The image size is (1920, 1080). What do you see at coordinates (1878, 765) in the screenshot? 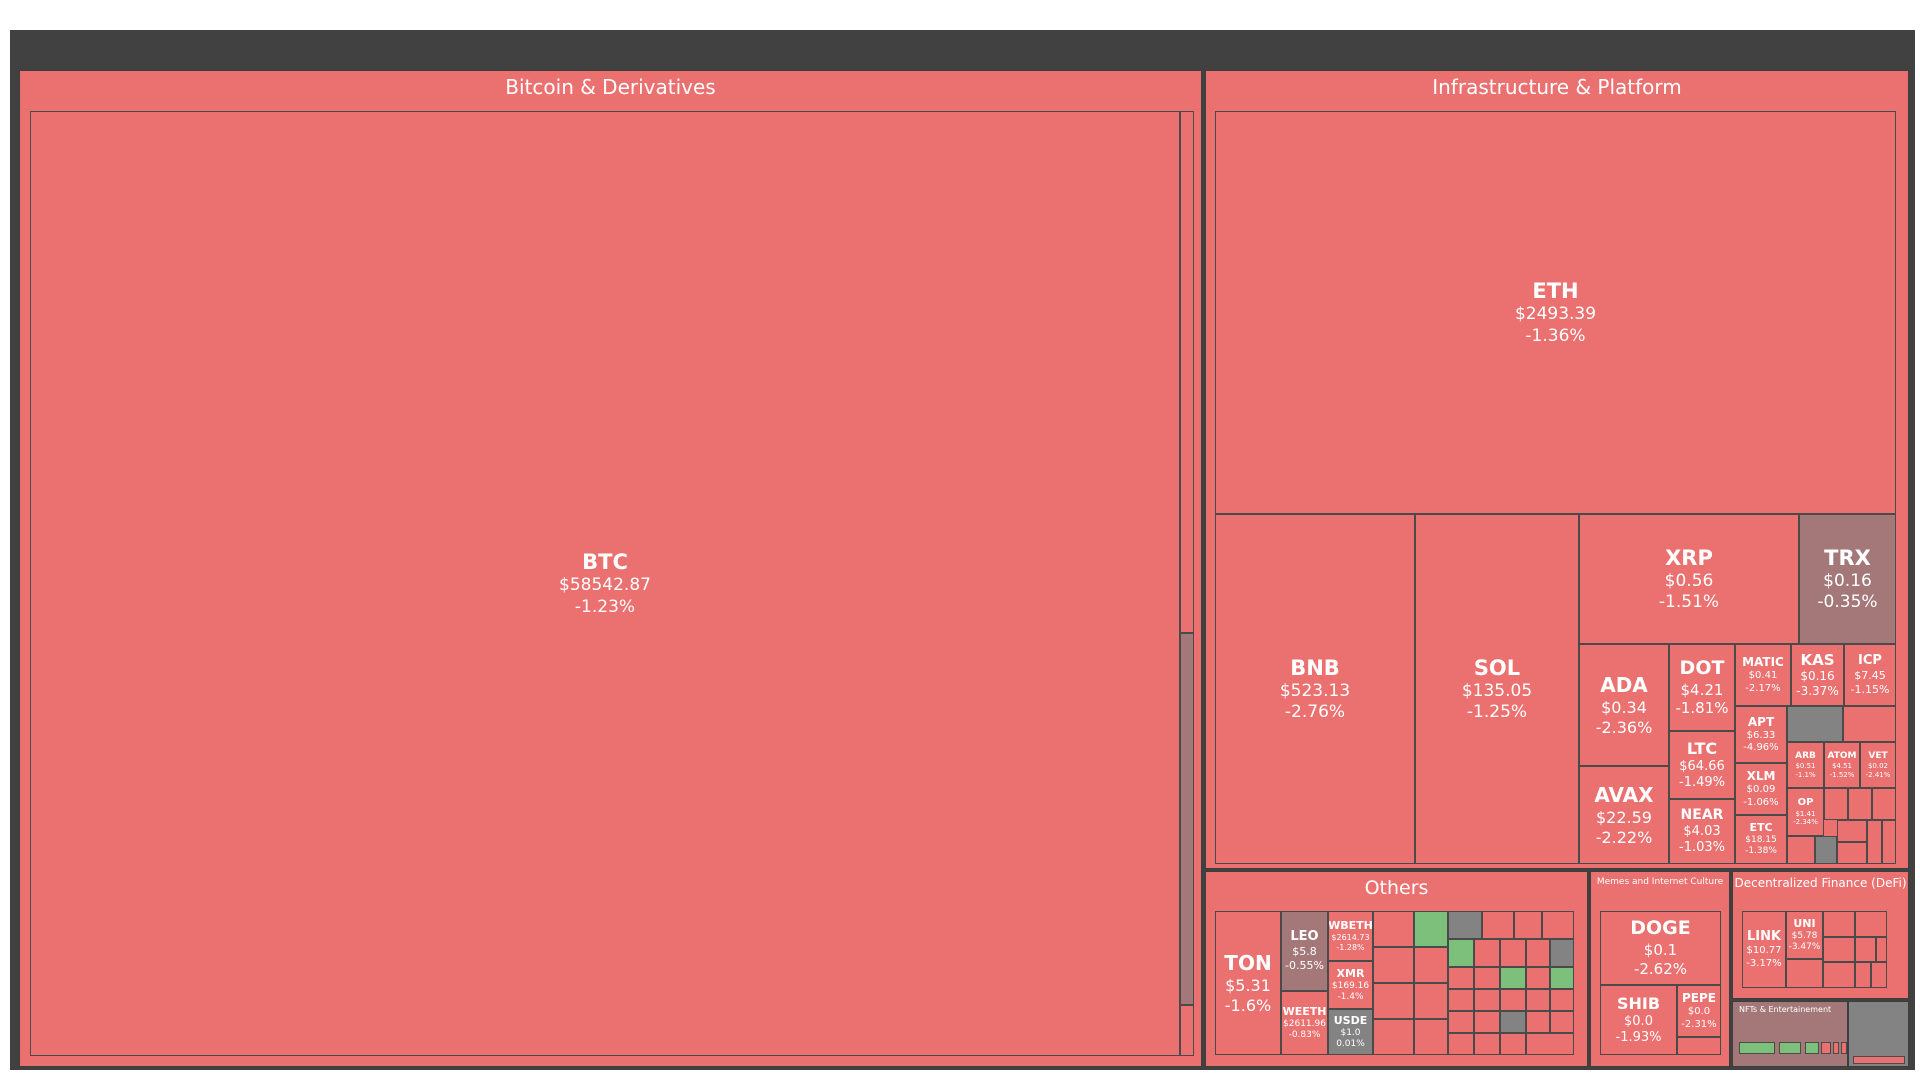
I see `tile-vet: VET $0.02 -2.41%` at bounding box center [1878, 765].